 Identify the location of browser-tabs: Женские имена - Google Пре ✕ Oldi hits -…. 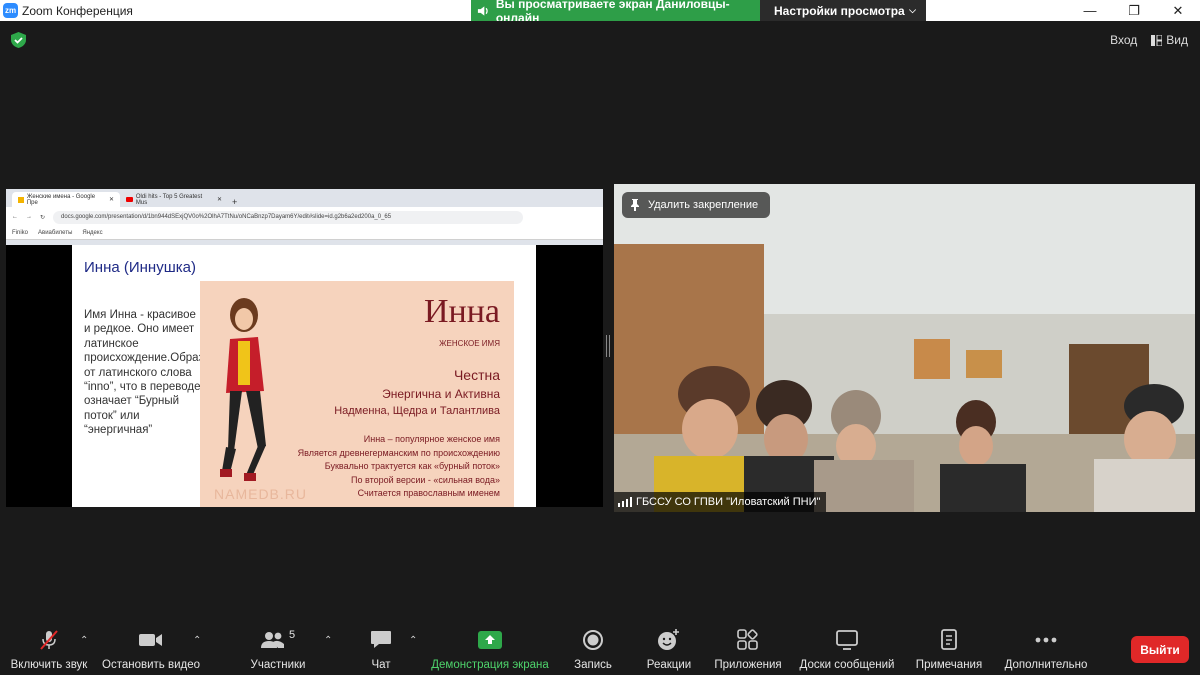
(304, 198).